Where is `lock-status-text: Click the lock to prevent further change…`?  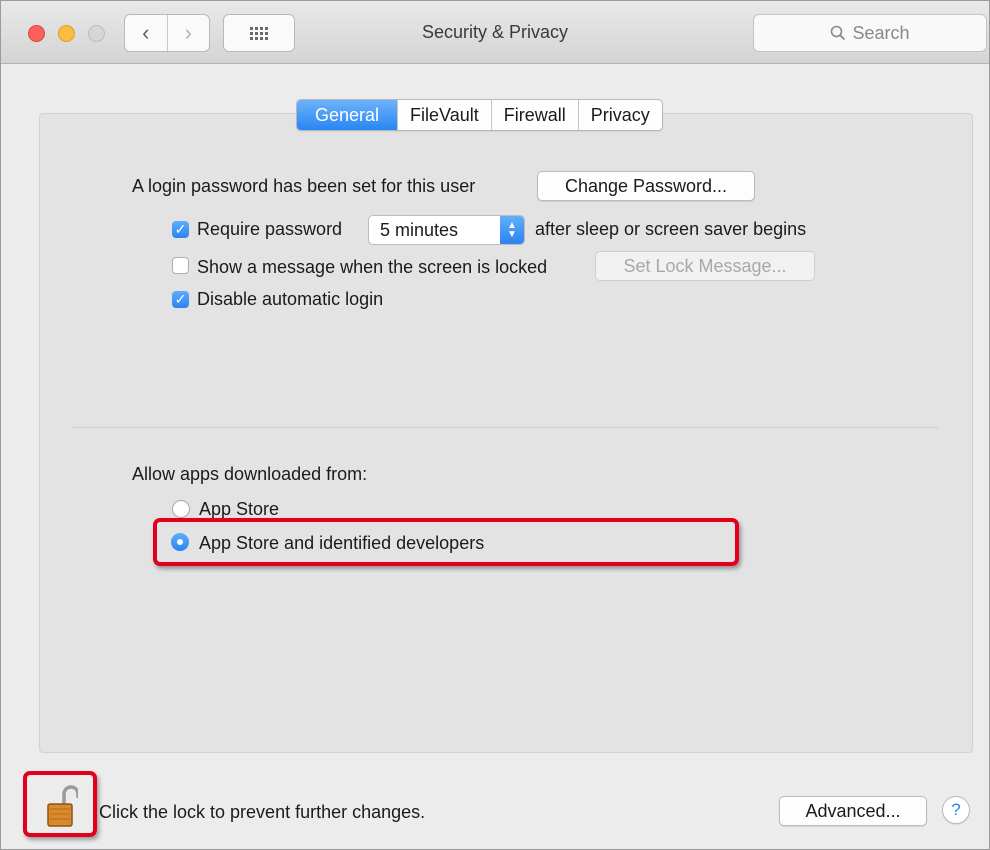
lock-status-text: Click the lock to prevent further change… is located at coordinates (262, 812).